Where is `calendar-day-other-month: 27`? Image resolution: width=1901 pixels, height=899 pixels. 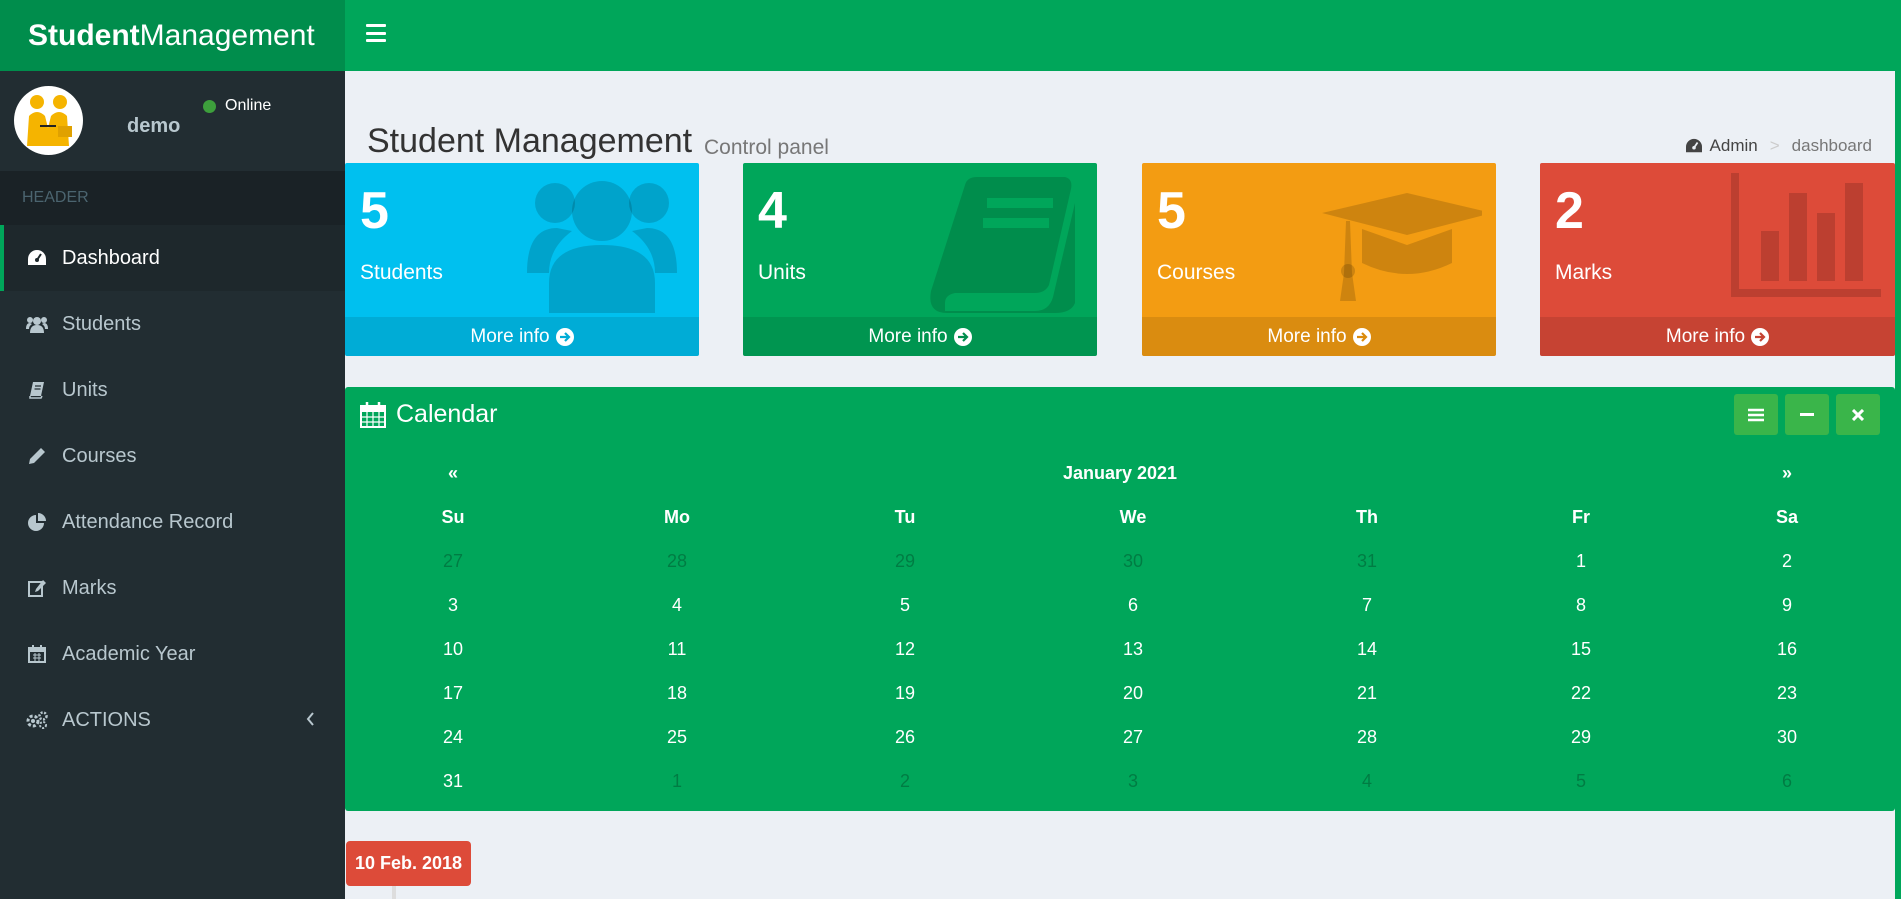
calendar-day-other-month: 27 is located at coordinates (453, 561).